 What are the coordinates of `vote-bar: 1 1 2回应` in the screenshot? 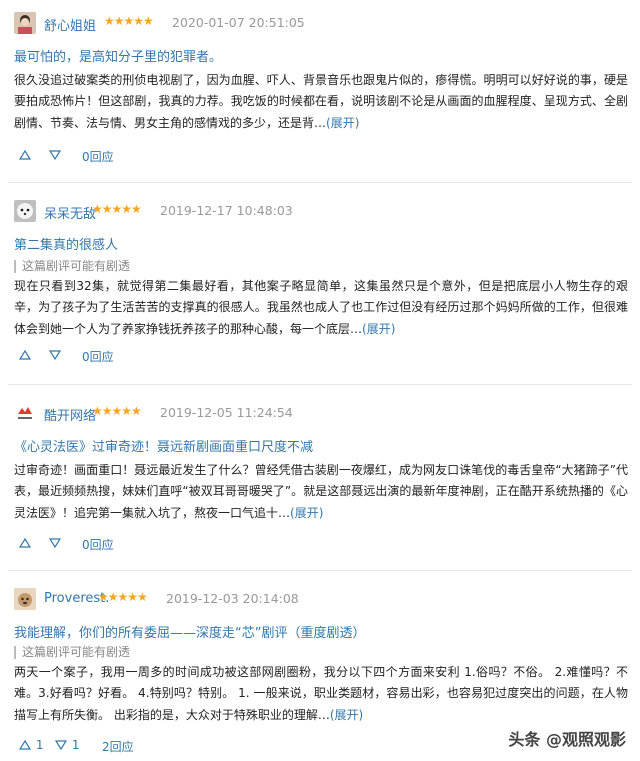 It's located at (214, 747).